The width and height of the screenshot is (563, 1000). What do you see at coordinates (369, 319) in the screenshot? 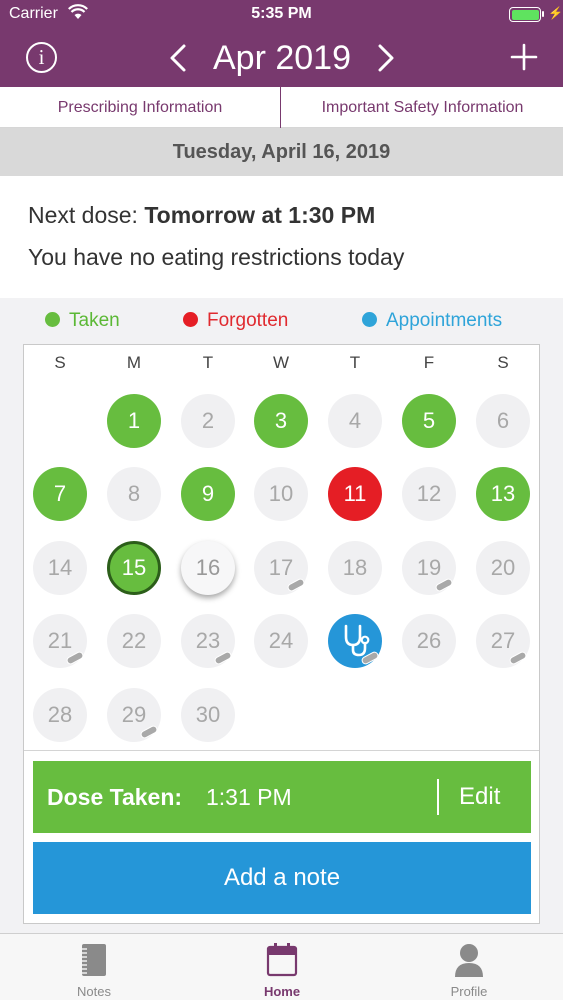
I see `appointment-dot-icon` at bounding box center [369, 319].